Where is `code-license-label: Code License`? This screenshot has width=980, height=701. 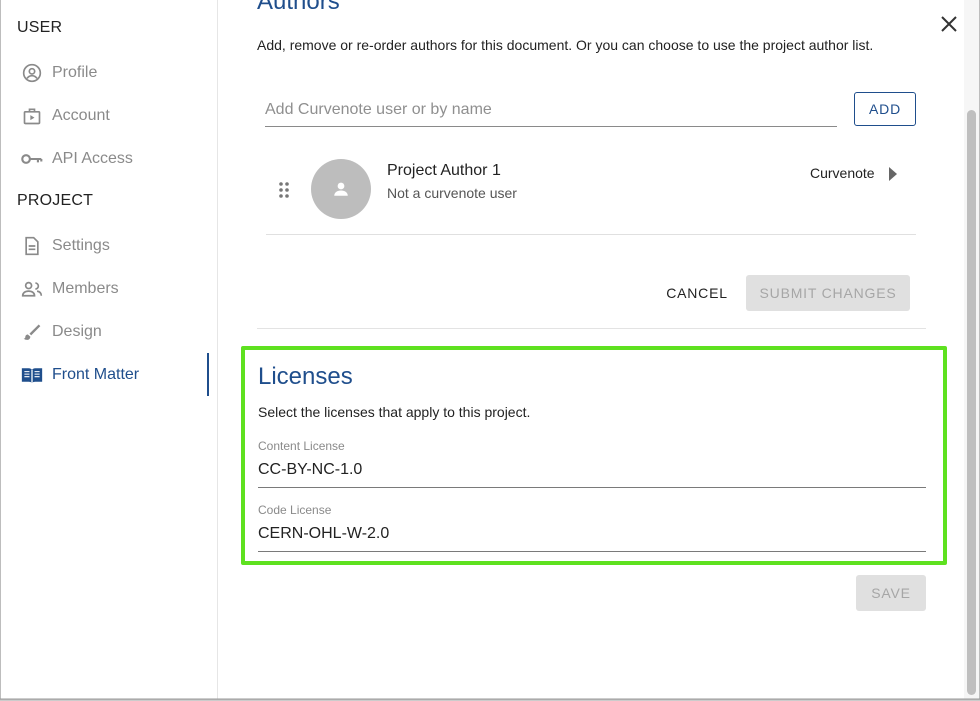 code-license-label: Code License is located at coordinates (295, 510).